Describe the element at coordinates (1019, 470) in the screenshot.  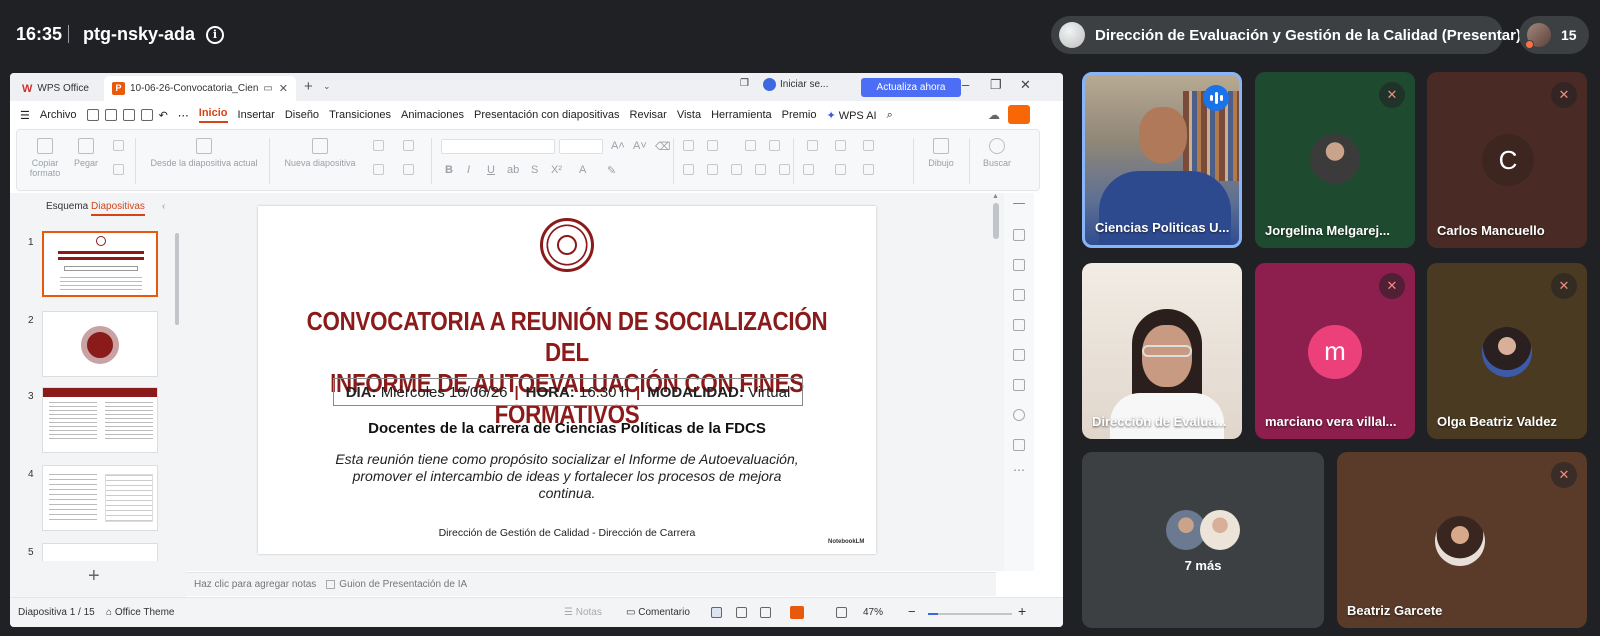
I see `more-icon: ⋯` at that location.